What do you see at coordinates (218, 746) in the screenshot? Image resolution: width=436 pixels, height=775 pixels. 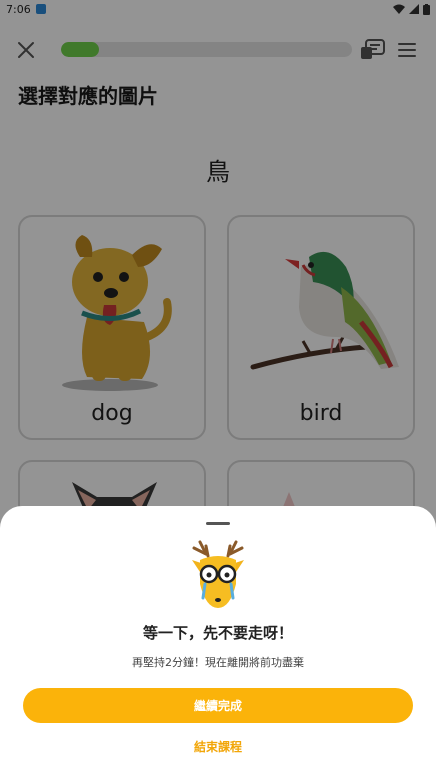 I see `end-course-link: 結束課程` at bounding box center [218, 746].